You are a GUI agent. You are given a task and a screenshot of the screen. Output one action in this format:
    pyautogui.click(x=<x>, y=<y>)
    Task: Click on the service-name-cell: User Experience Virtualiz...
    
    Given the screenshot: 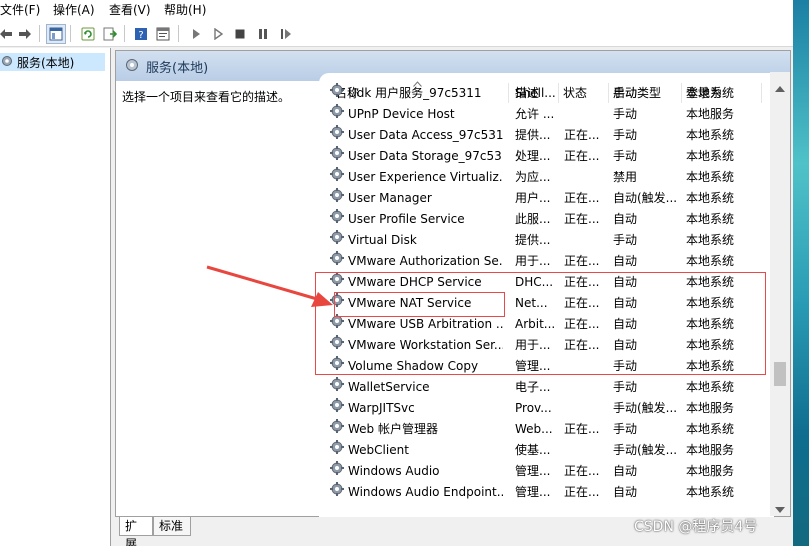 What is the action you would take?
    pyautogui.click(x=416, y=177)
    